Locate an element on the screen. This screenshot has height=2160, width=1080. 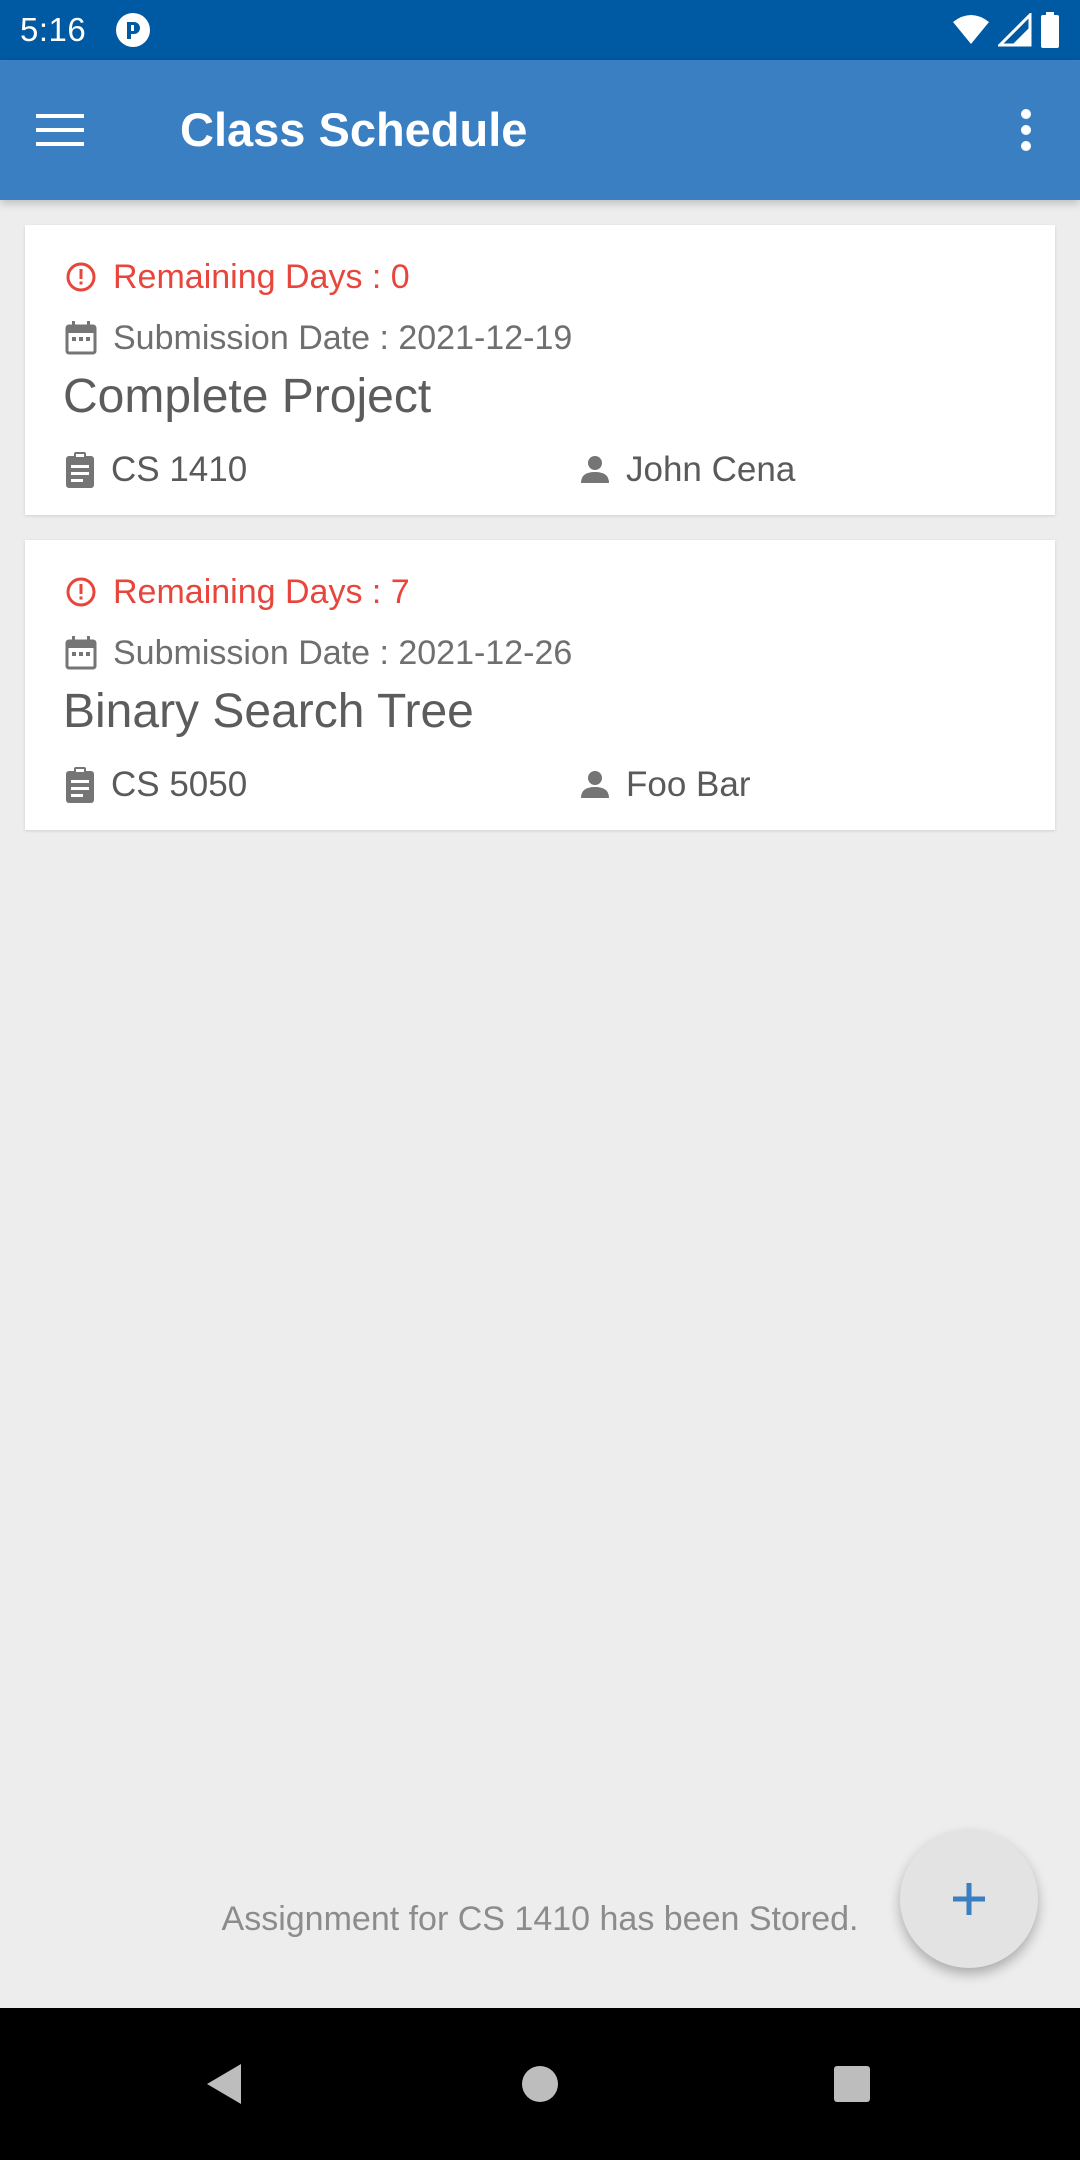
teacher-name: Foo Bar is located at coordinates (688, 784).